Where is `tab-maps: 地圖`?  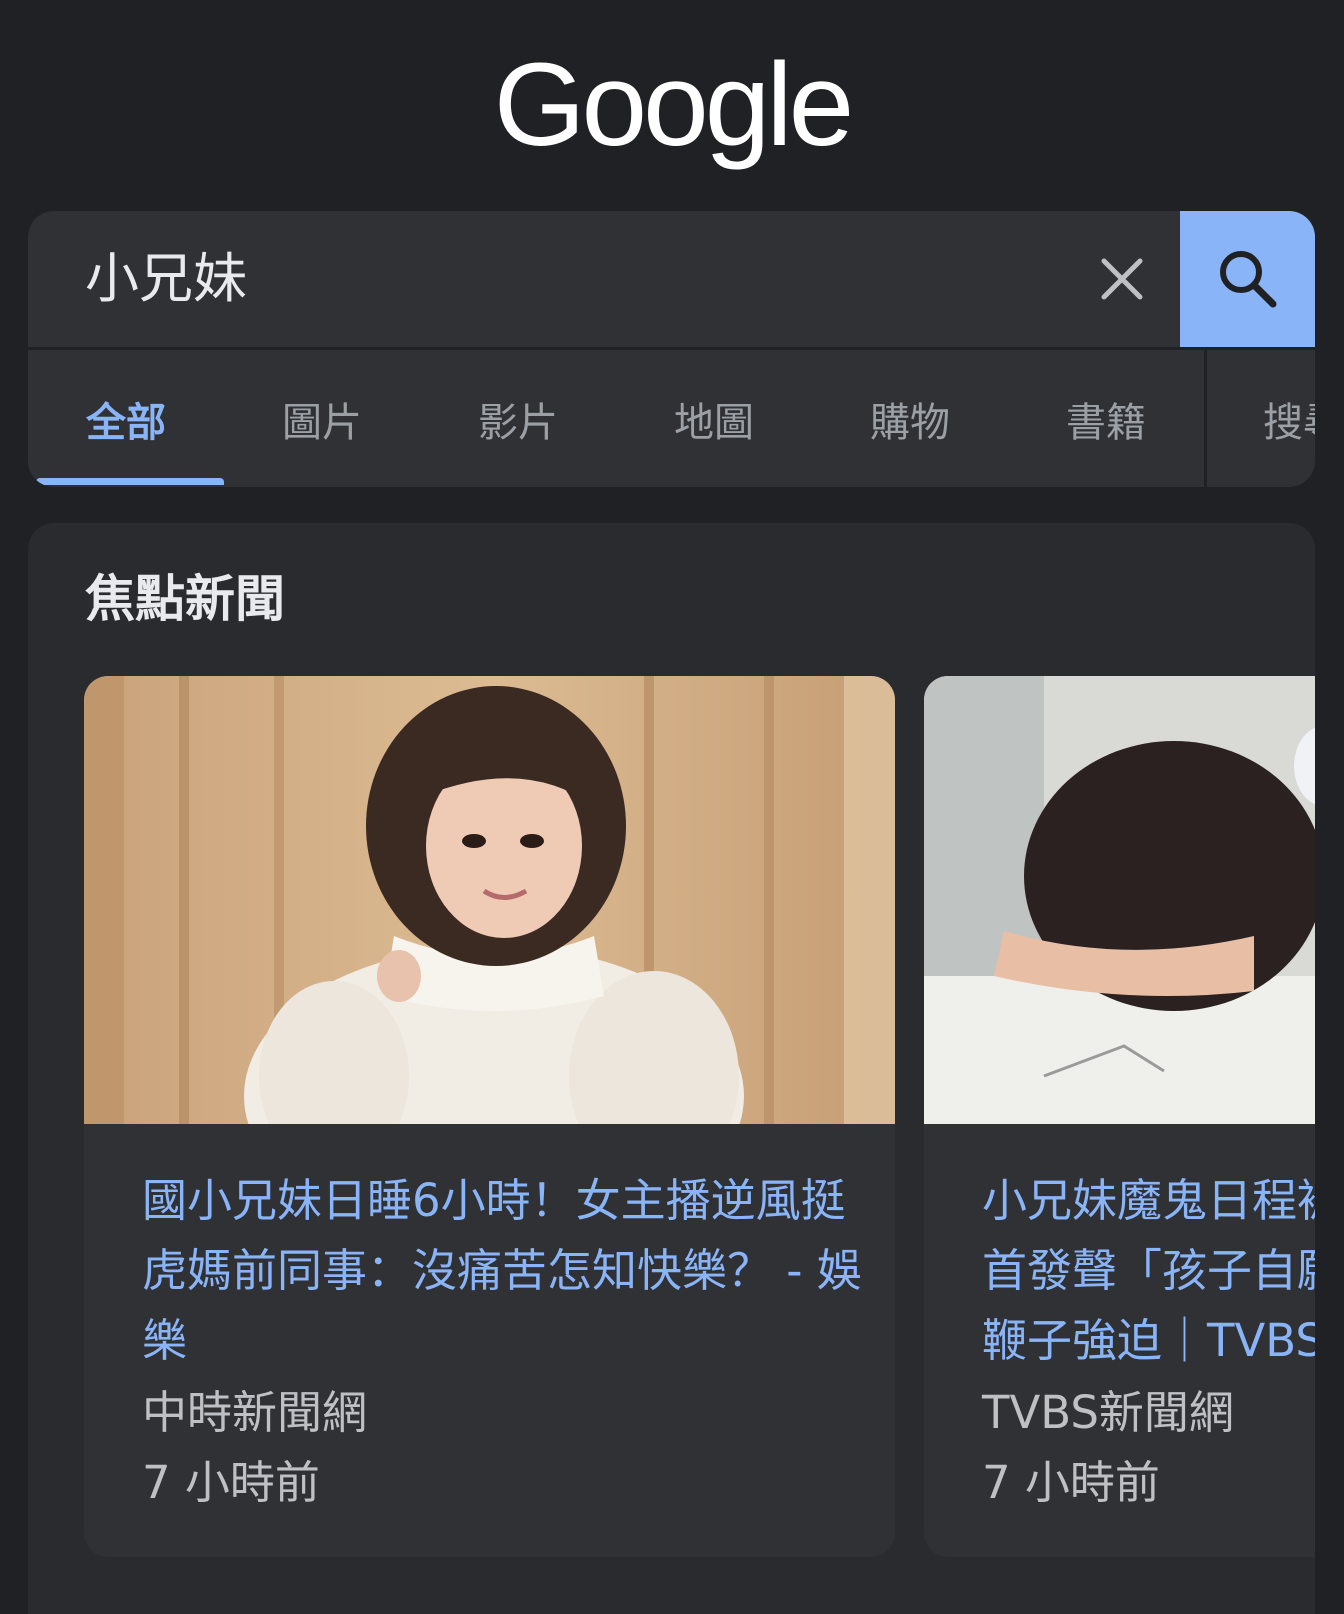
tab-maps: 地圖 is located at coordinates (714, 418).